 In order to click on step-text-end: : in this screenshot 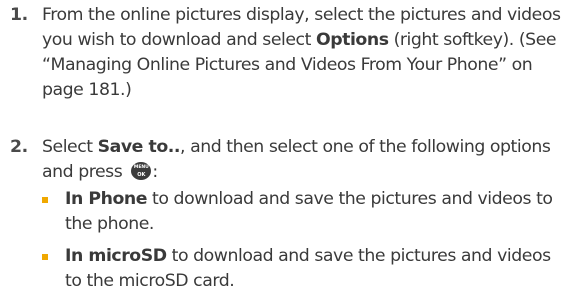, I will do `click(155, 172)`.